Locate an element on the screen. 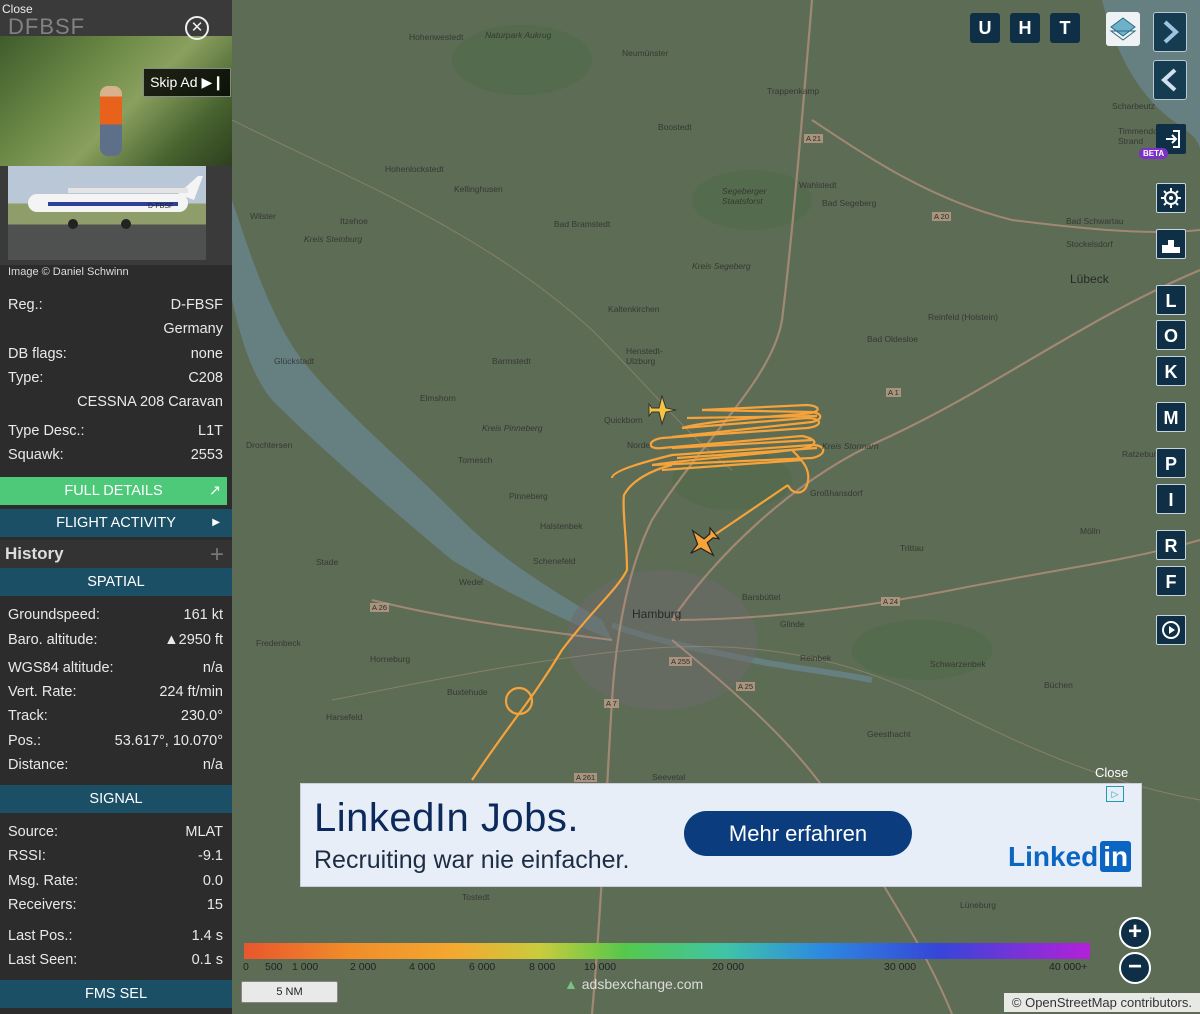 The image size is (1200, 1014). toggle-u-button: U is located at coordinates (985, 28).